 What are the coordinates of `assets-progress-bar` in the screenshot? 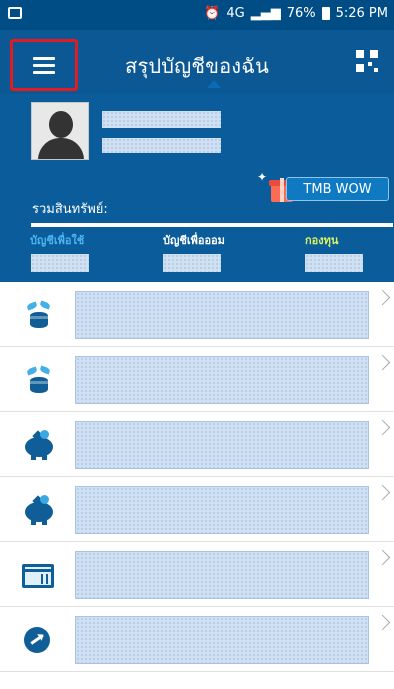 It's located at (212, 225).